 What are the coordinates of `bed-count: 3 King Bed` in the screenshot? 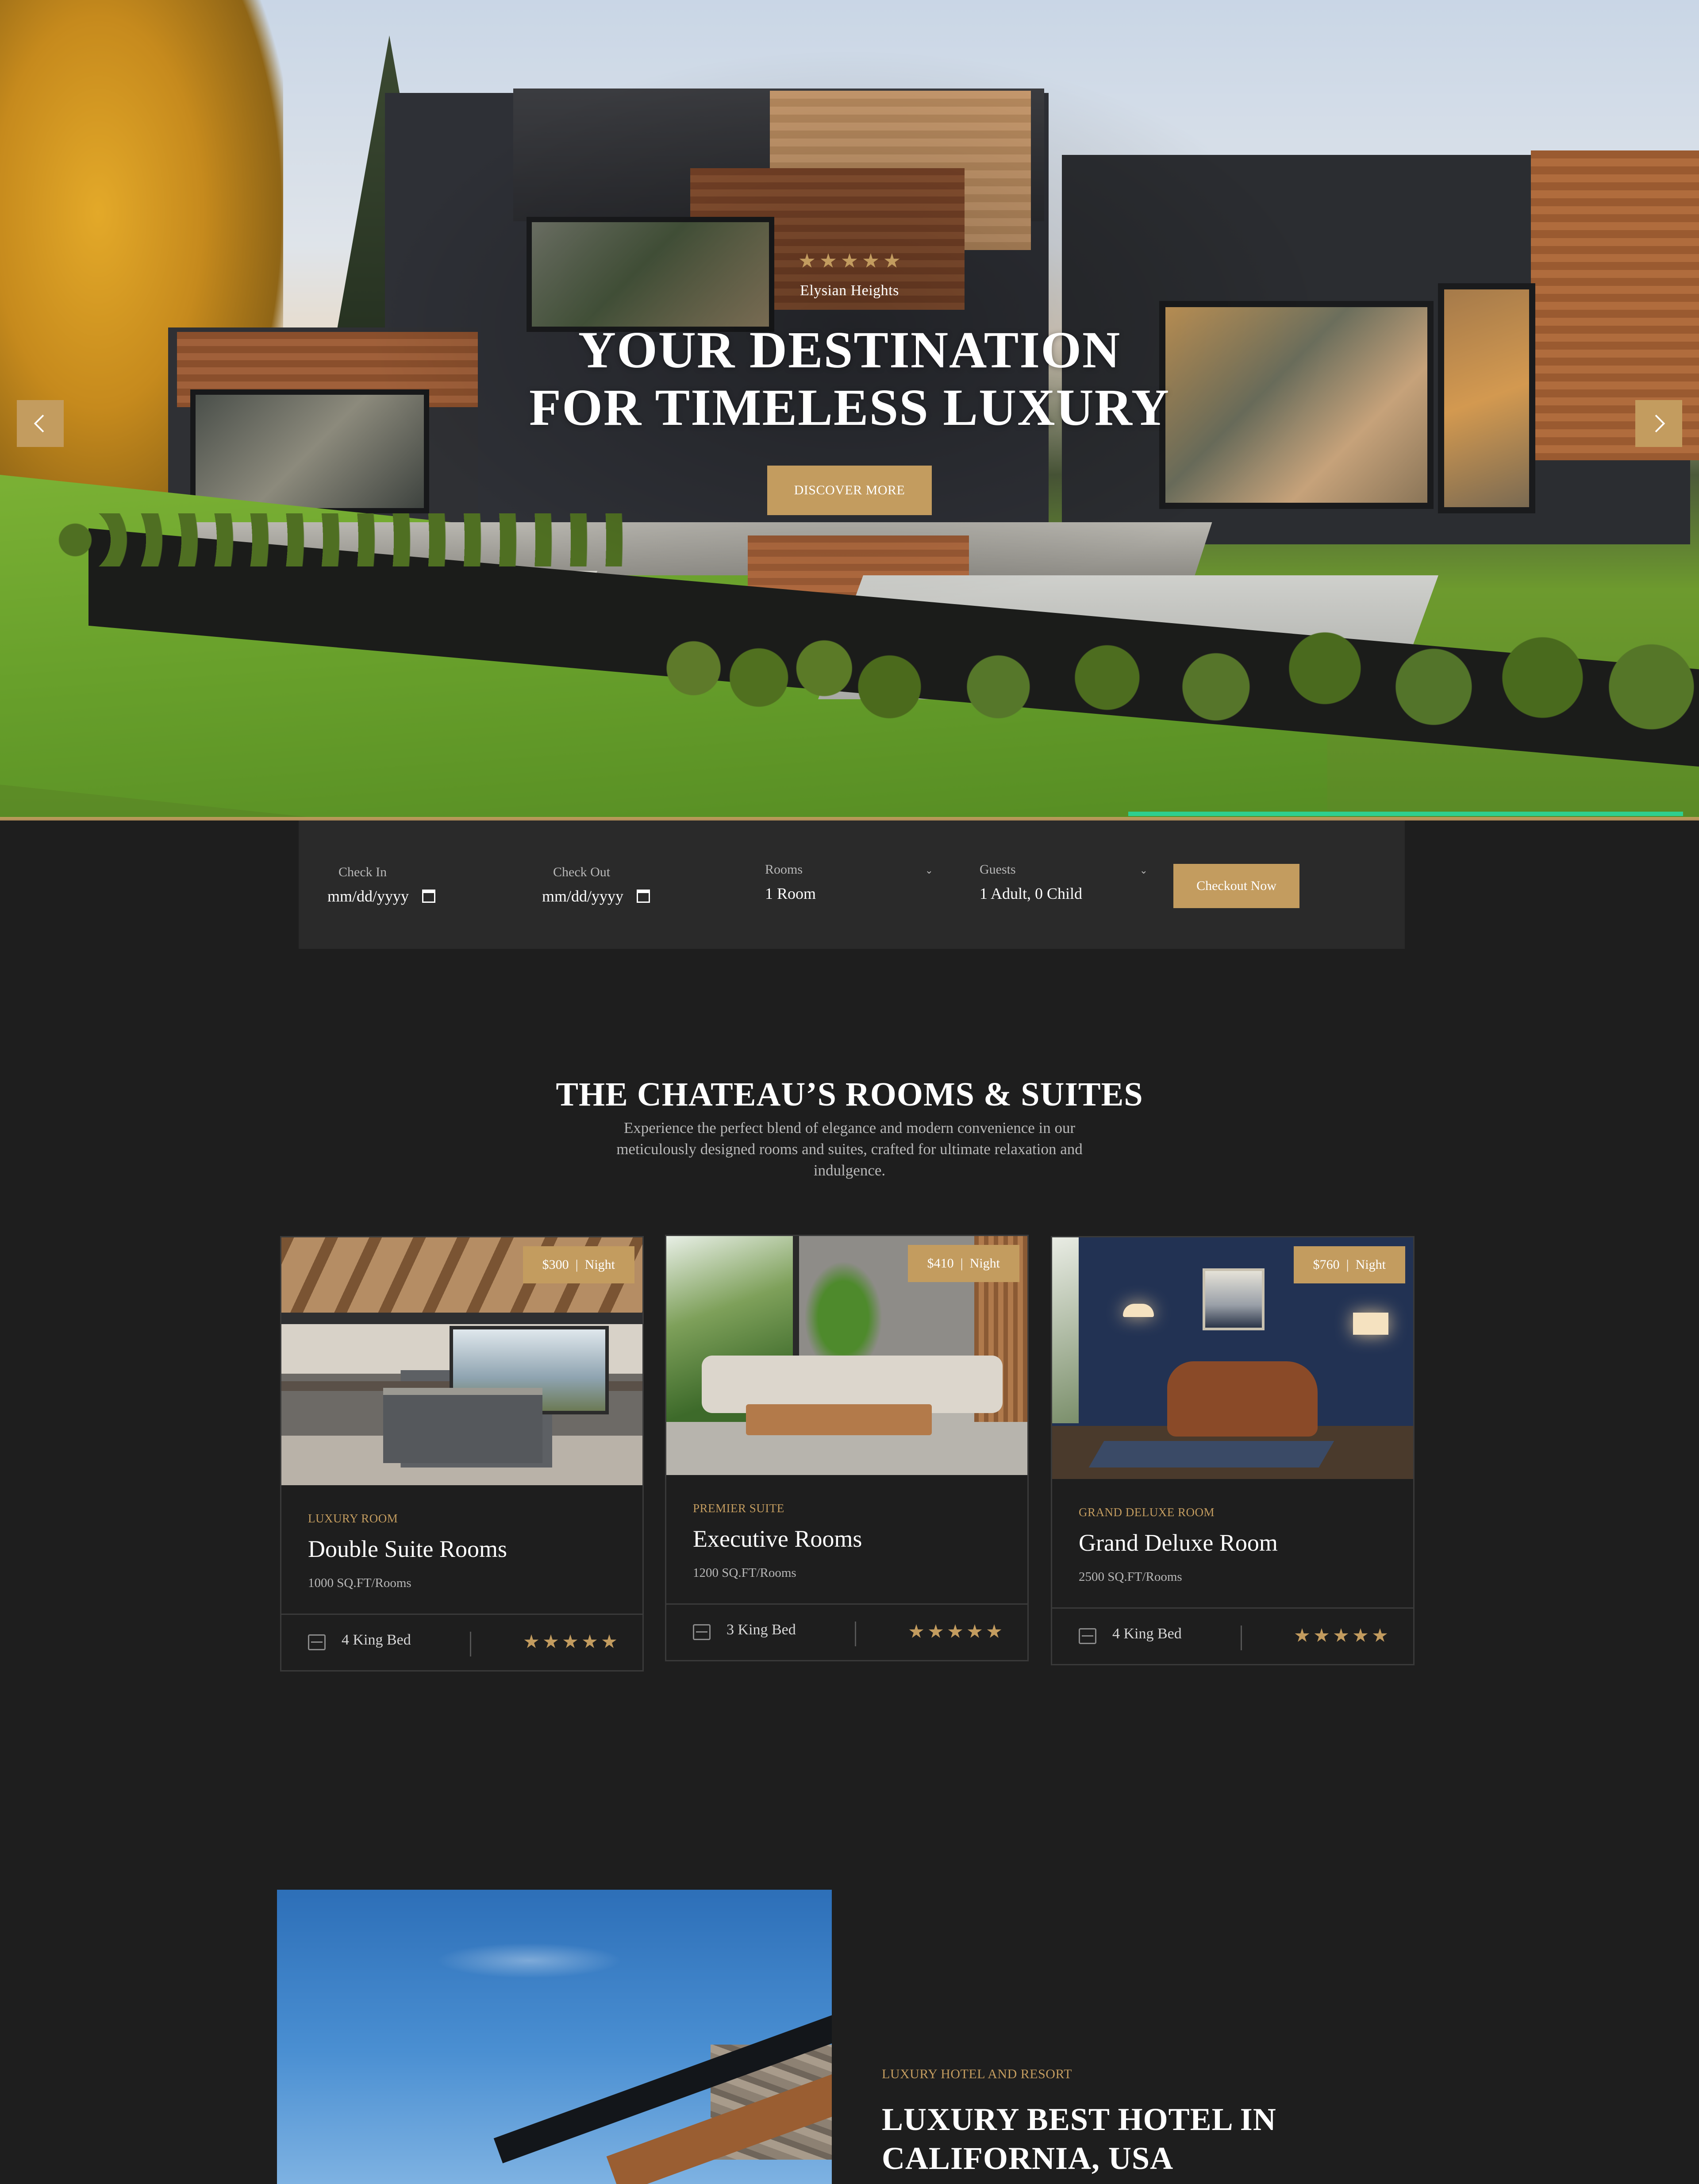 It's located at (761, 1630).